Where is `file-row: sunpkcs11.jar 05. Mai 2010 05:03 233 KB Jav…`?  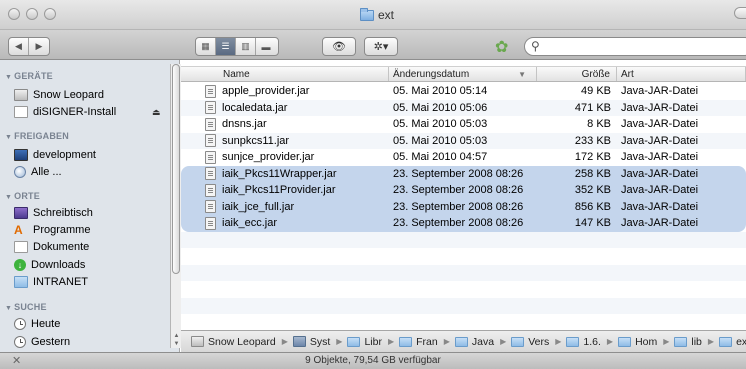
file-row: sunpkcs11.jar 05. Mai 2010 05:03 233 KB Jav… is located at coordinates (463, 140).